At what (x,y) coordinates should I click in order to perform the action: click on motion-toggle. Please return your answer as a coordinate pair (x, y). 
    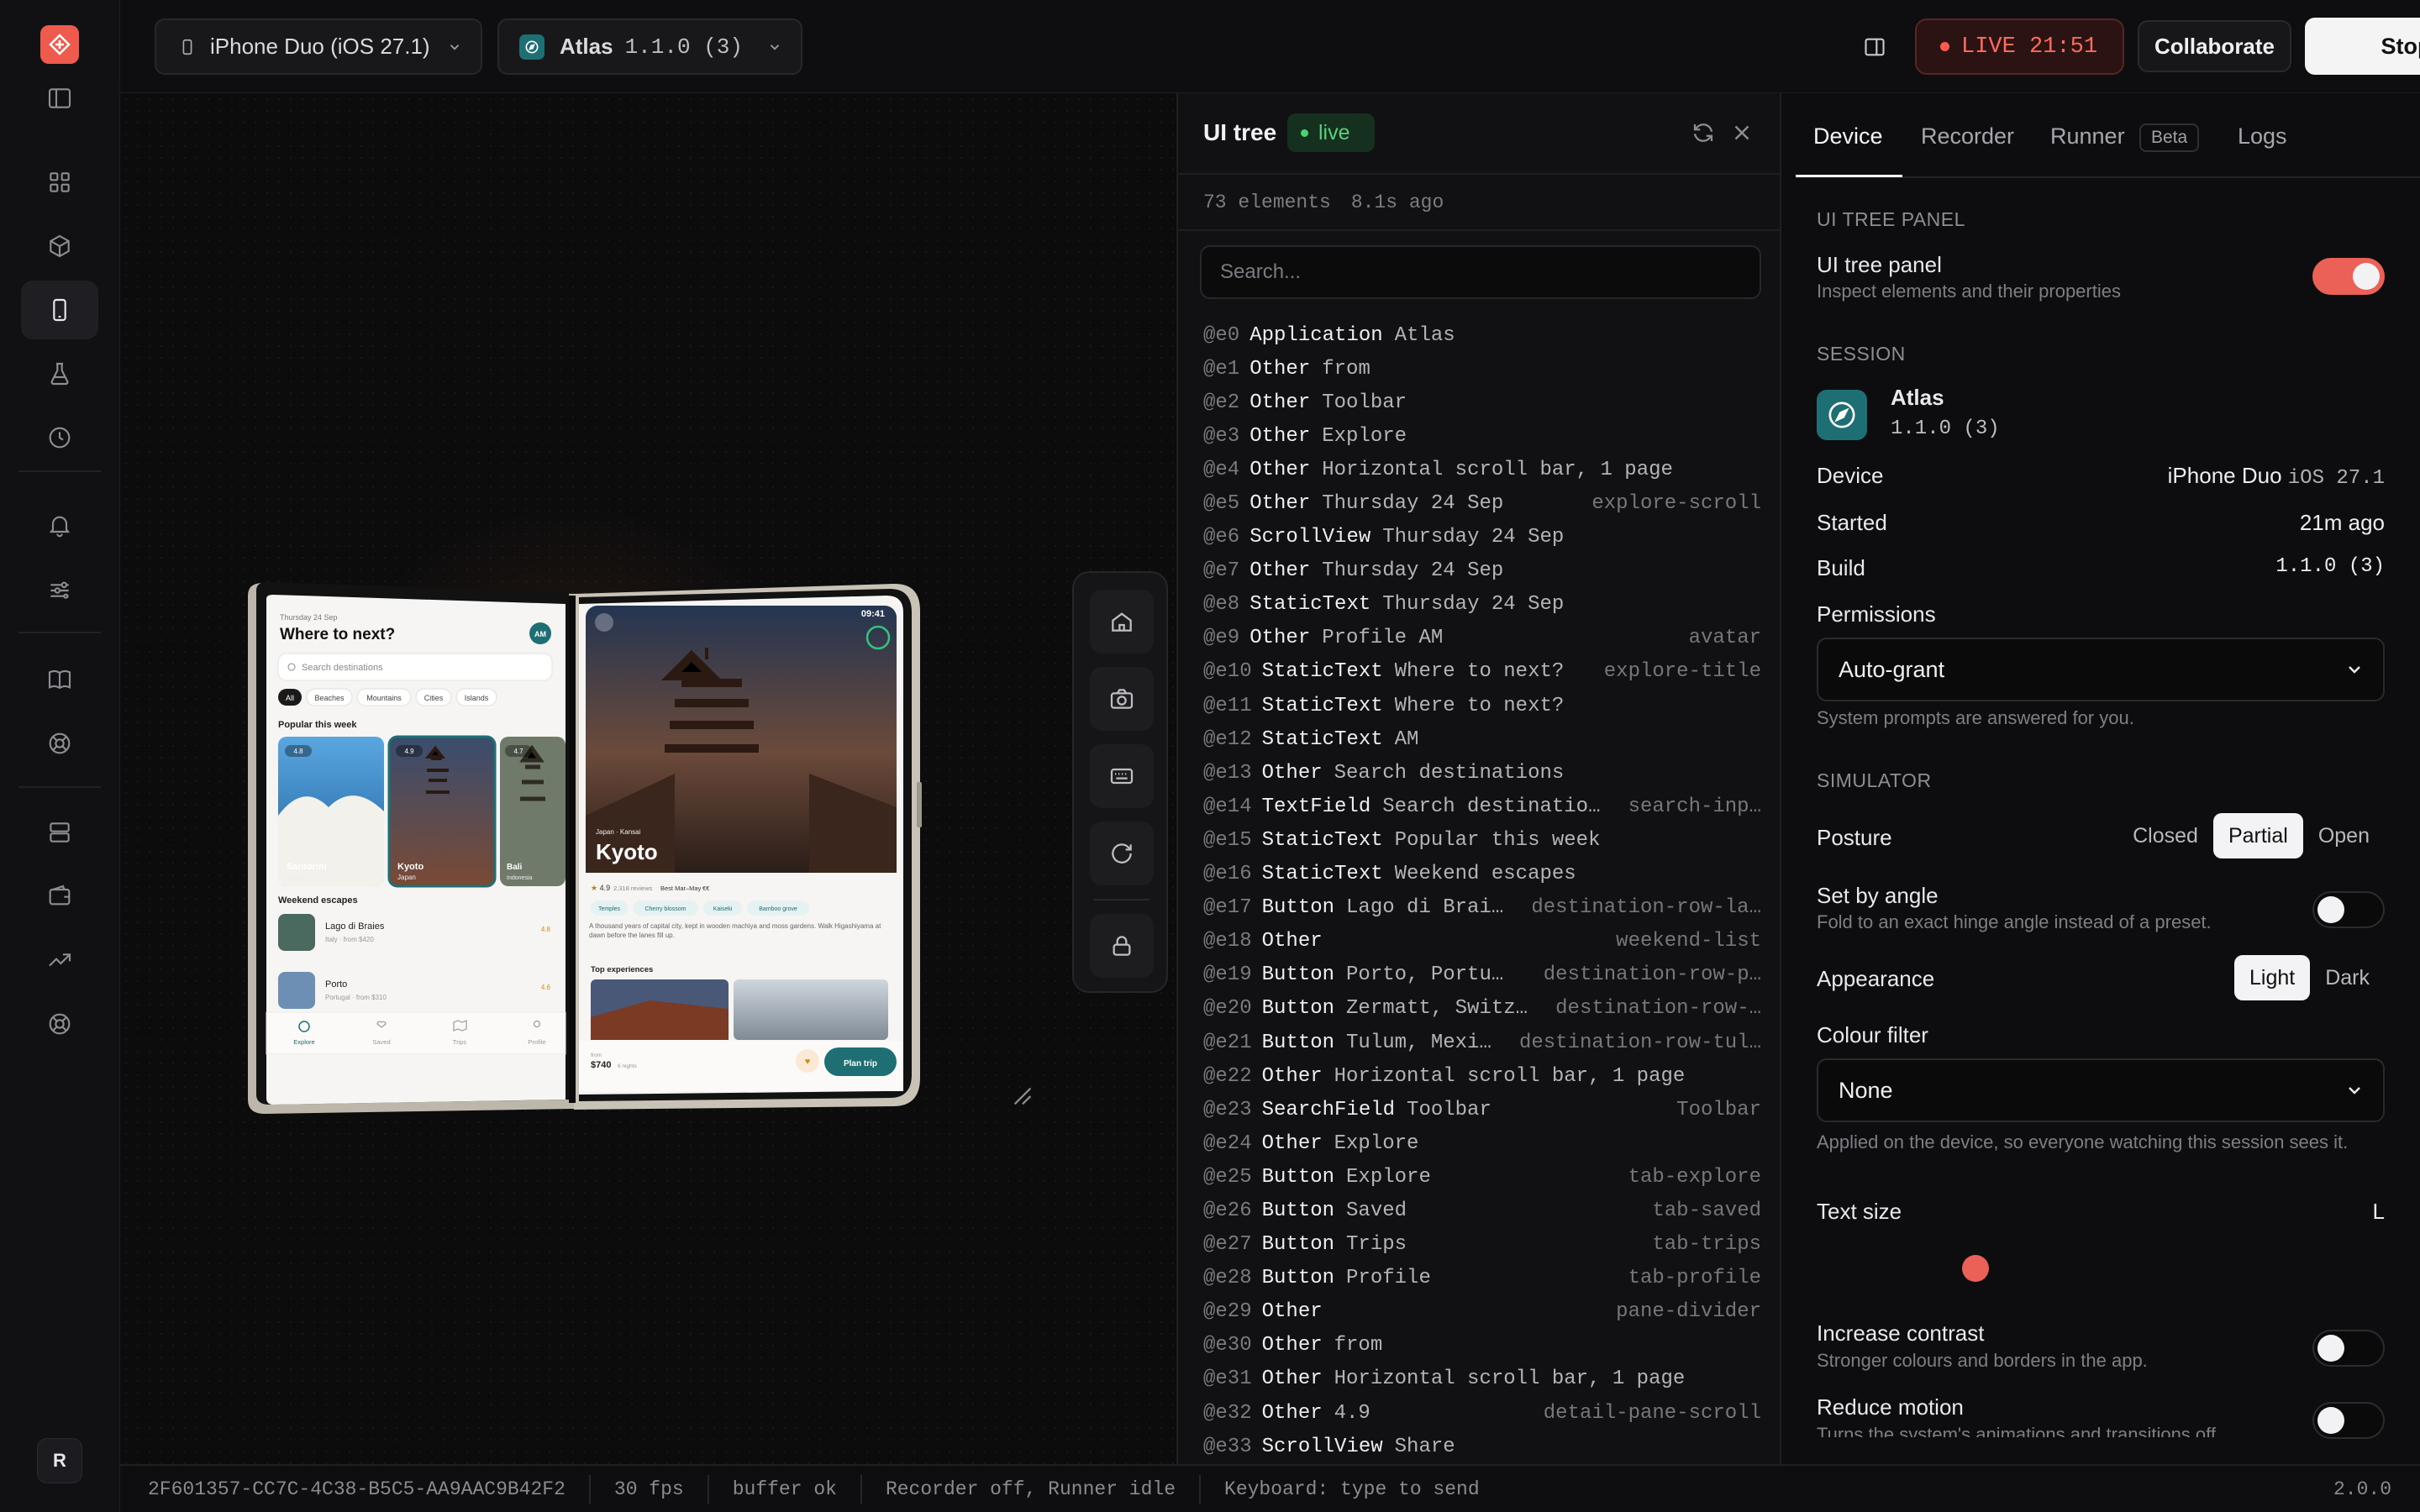
    Looking at the image, I should click on (2348, 1420).